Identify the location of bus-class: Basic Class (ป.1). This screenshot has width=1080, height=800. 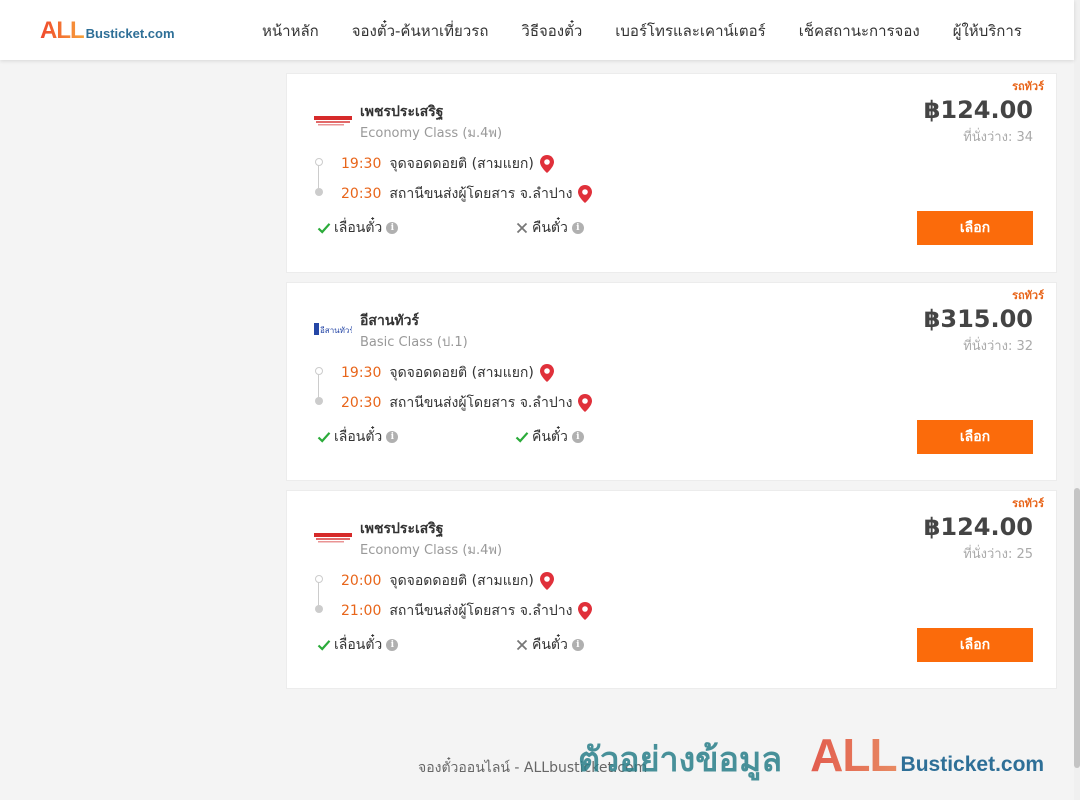
(414, 342).